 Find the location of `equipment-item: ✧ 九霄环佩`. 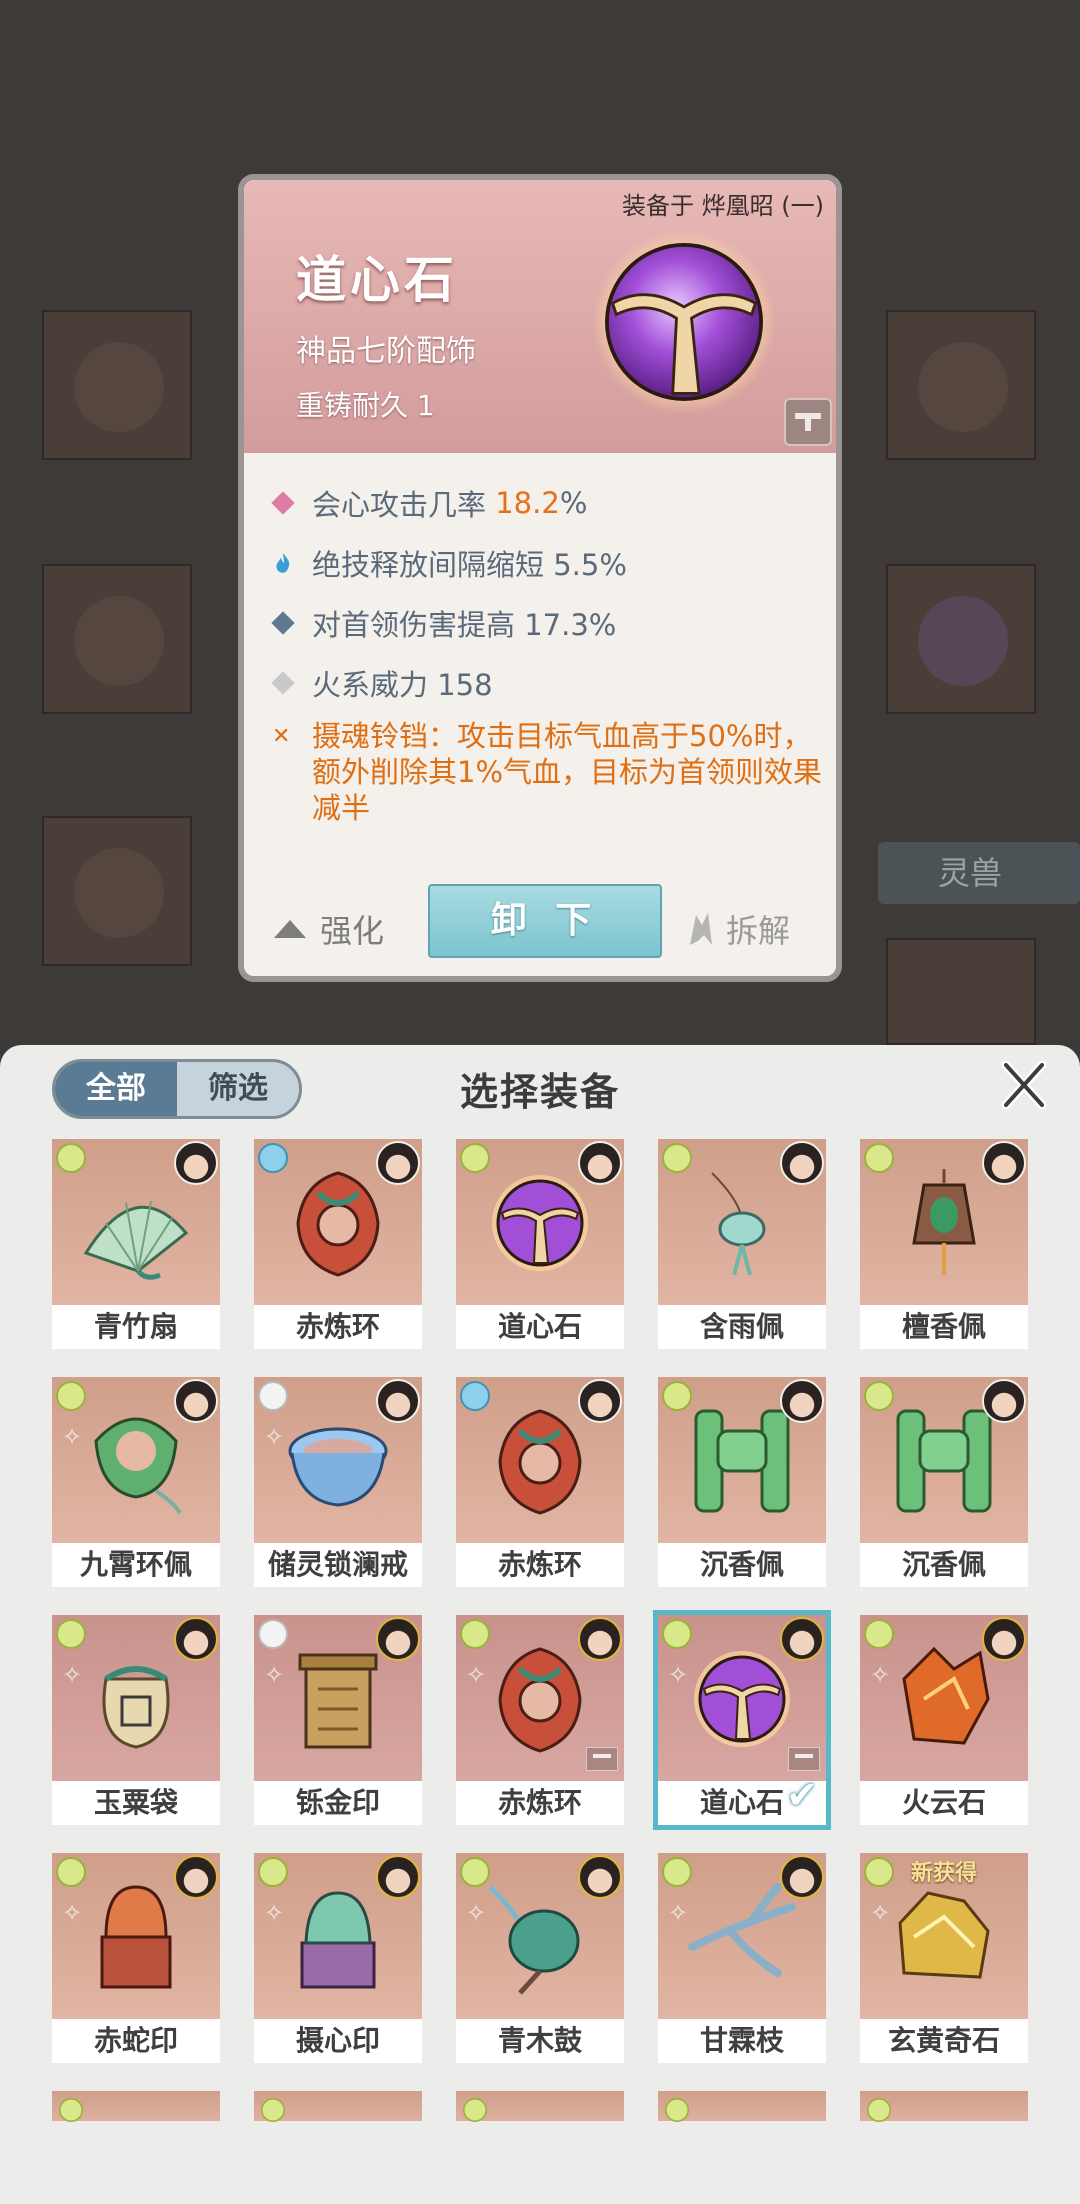

equipment-item: ✧ 九霄环佩 is located at coordinates (136, 1482).